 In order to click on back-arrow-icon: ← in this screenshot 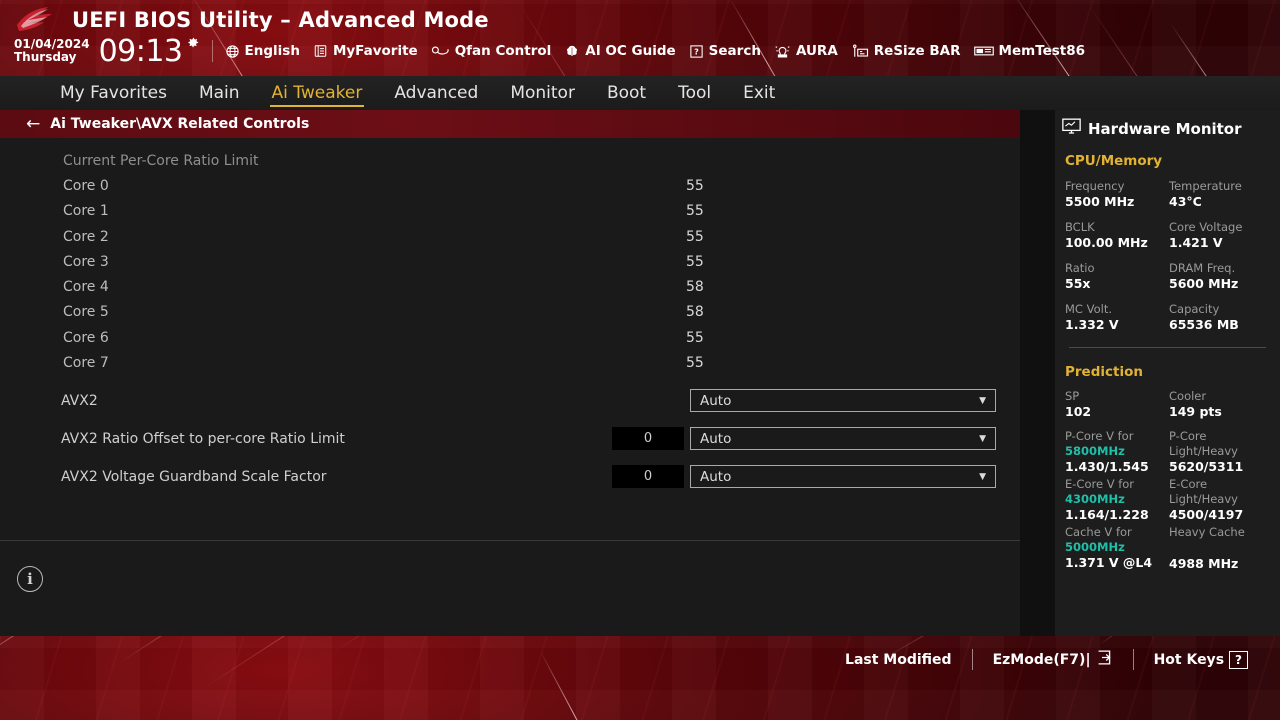, I will do `click(33, 124)`.